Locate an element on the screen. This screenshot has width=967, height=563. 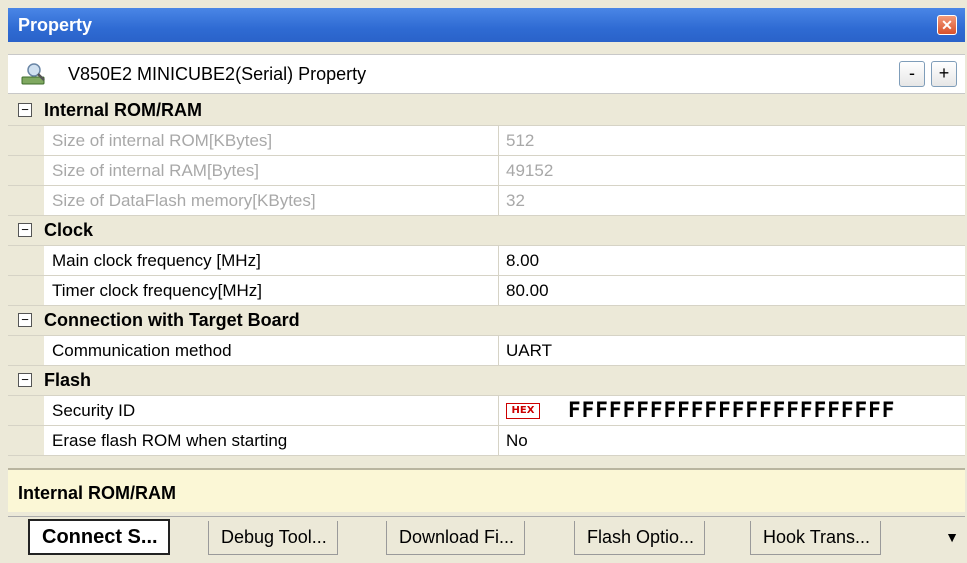
property-value: 512 is located at coordinates (520, 140).